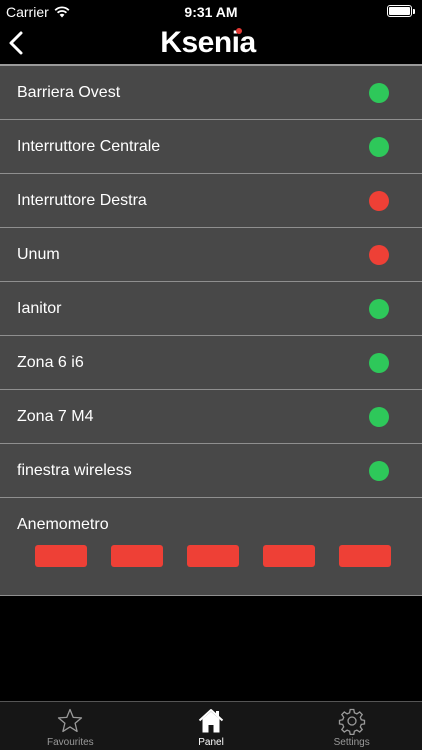 The height and width of the screenshot is (750, 422). What do you see at coordinates (351, 742) in the screenshot?
I see `tab-label: Settings` at bounding box center [351, 742].